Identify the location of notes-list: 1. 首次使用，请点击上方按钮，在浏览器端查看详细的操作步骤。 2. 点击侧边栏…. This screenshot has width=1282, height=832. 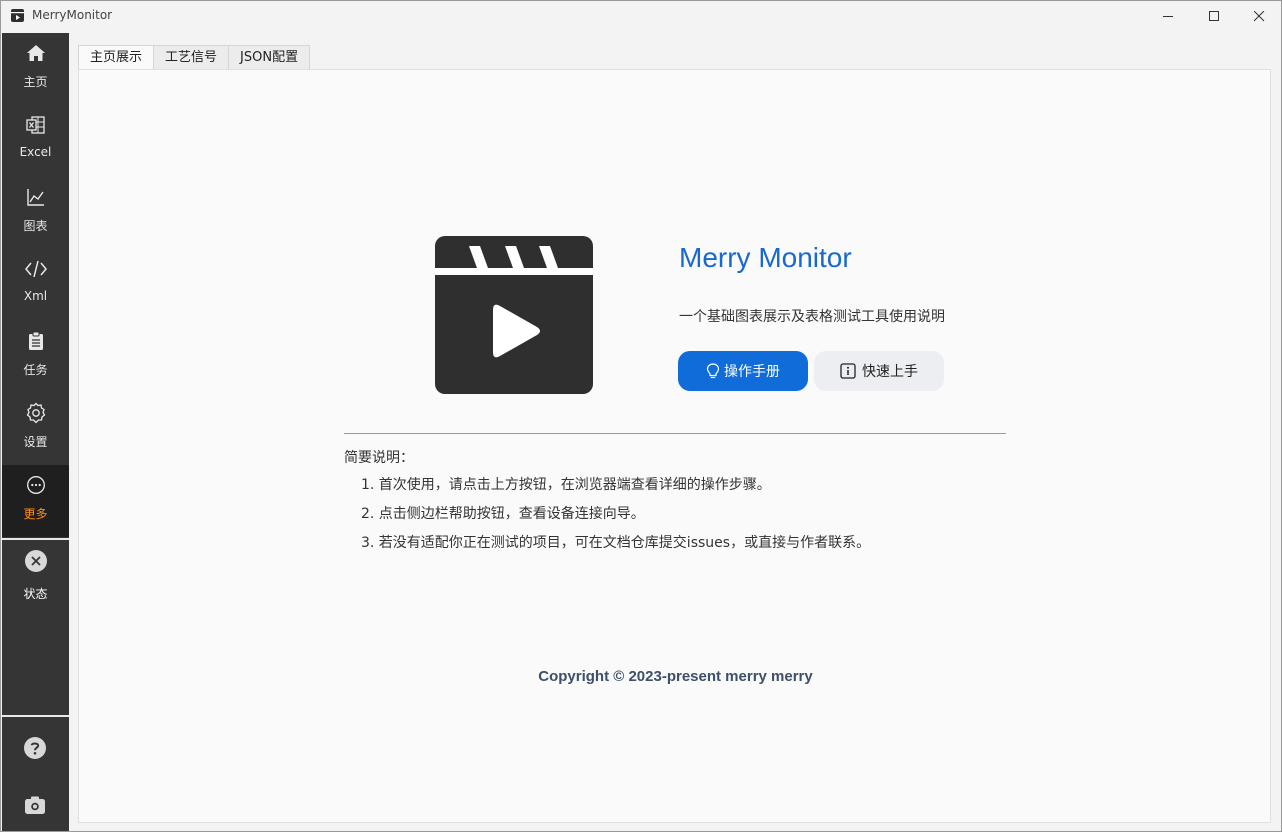
(615, 518).